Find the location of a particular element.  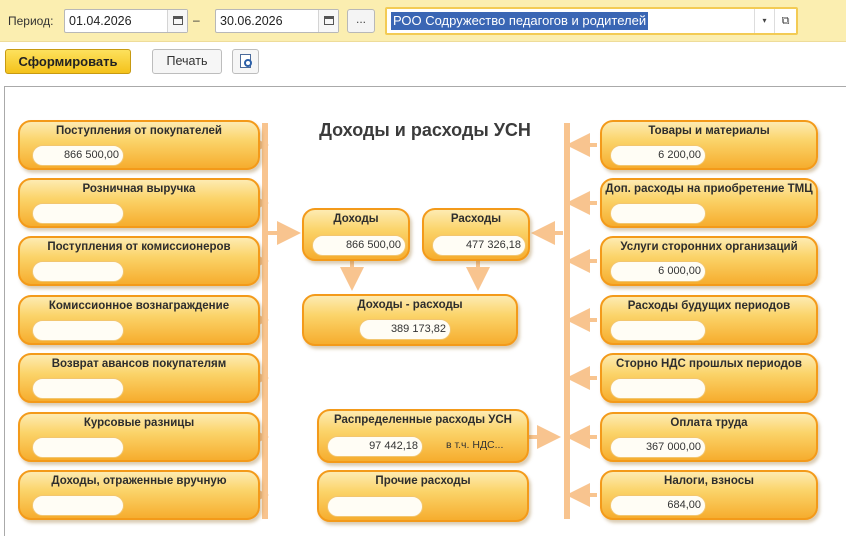

card-title: Оплата труда is located at coordinates (709, 423).